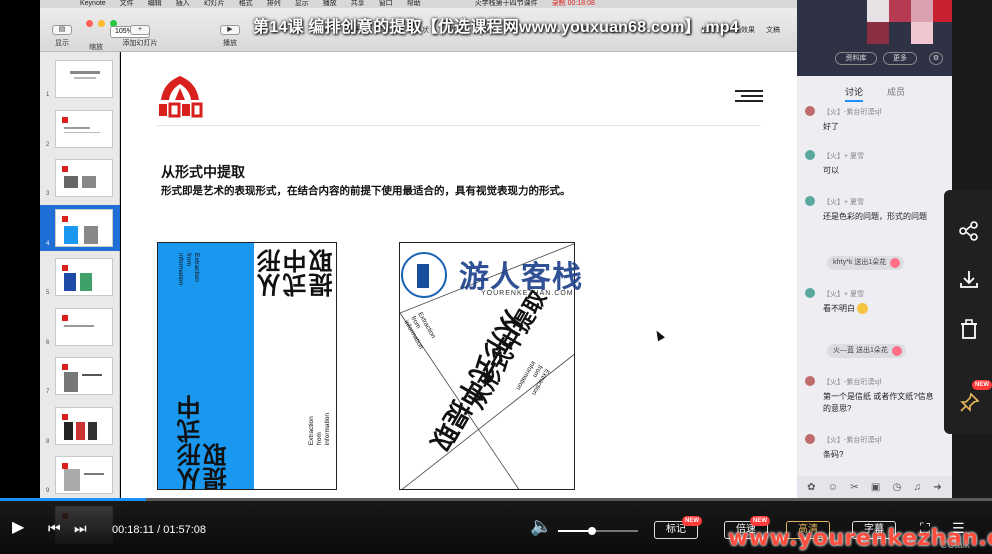  Describe the element at coordinates (73, 499) in the screenshot. I see `progress-fill` at that location.